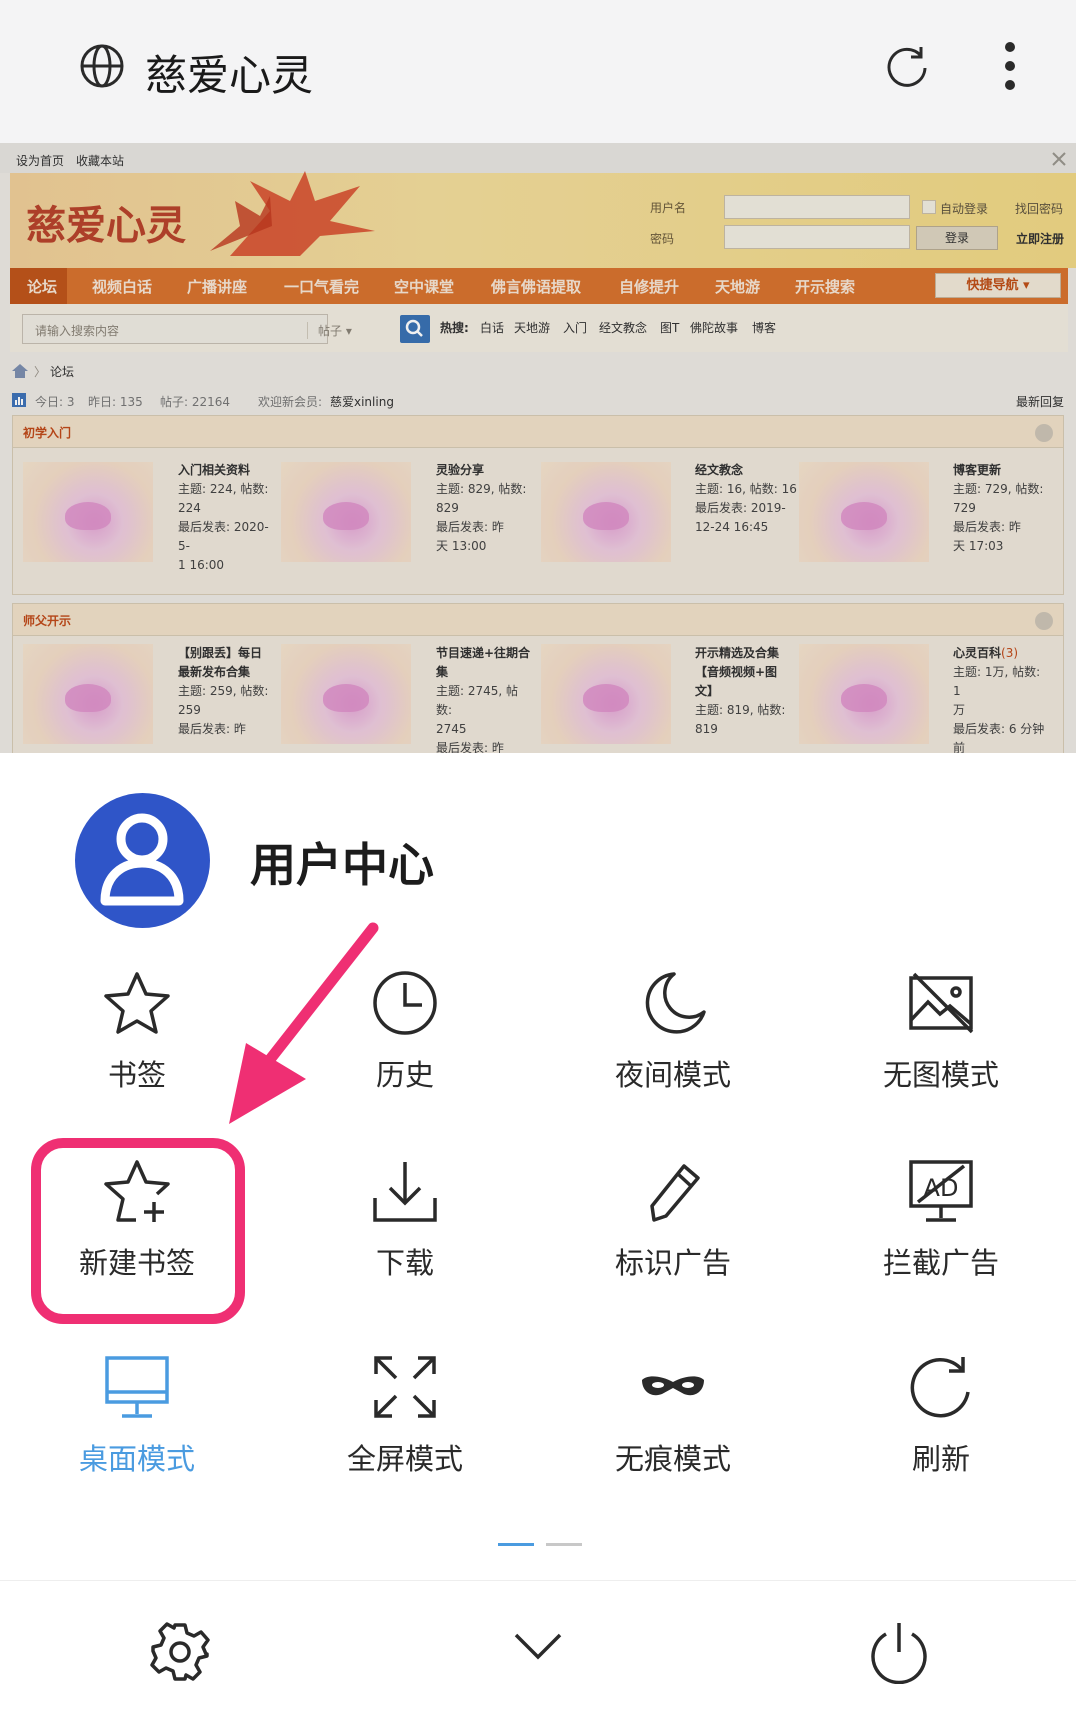 The height and width of the screenshot is (1719, 1076). What do you see at coordinates (321, 286) in the screenshot?
I see `nav-item-overview: 一口气看完` at bounding box center [321, 286].